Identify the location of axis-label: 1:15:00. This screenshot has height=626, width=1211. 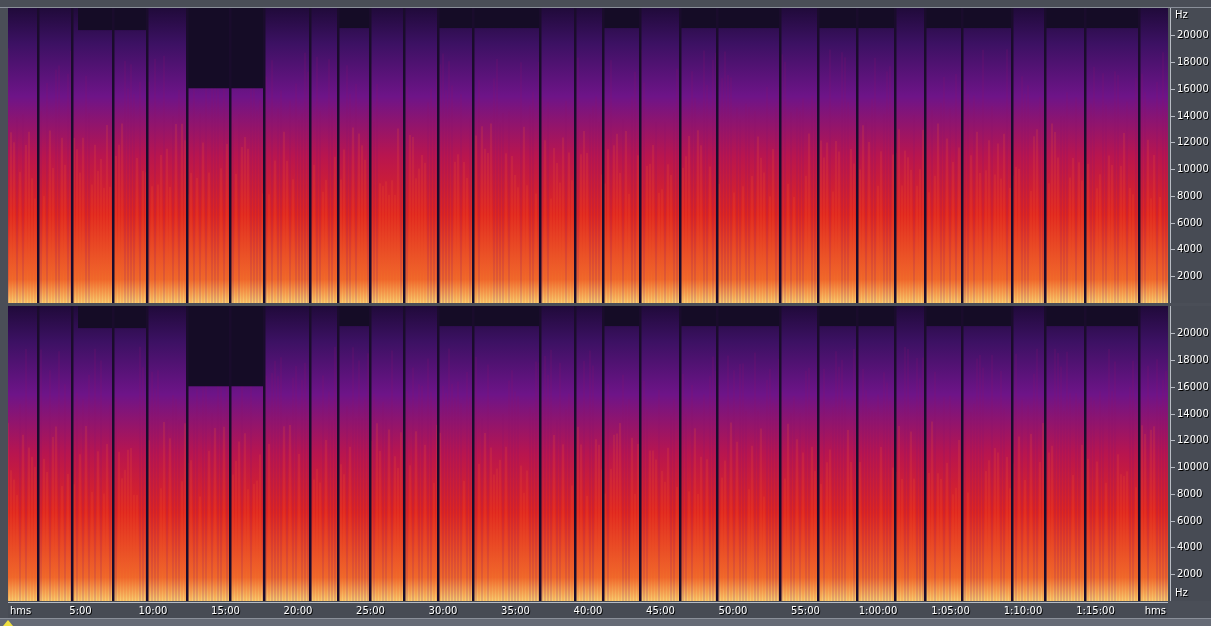
(1095, 611).